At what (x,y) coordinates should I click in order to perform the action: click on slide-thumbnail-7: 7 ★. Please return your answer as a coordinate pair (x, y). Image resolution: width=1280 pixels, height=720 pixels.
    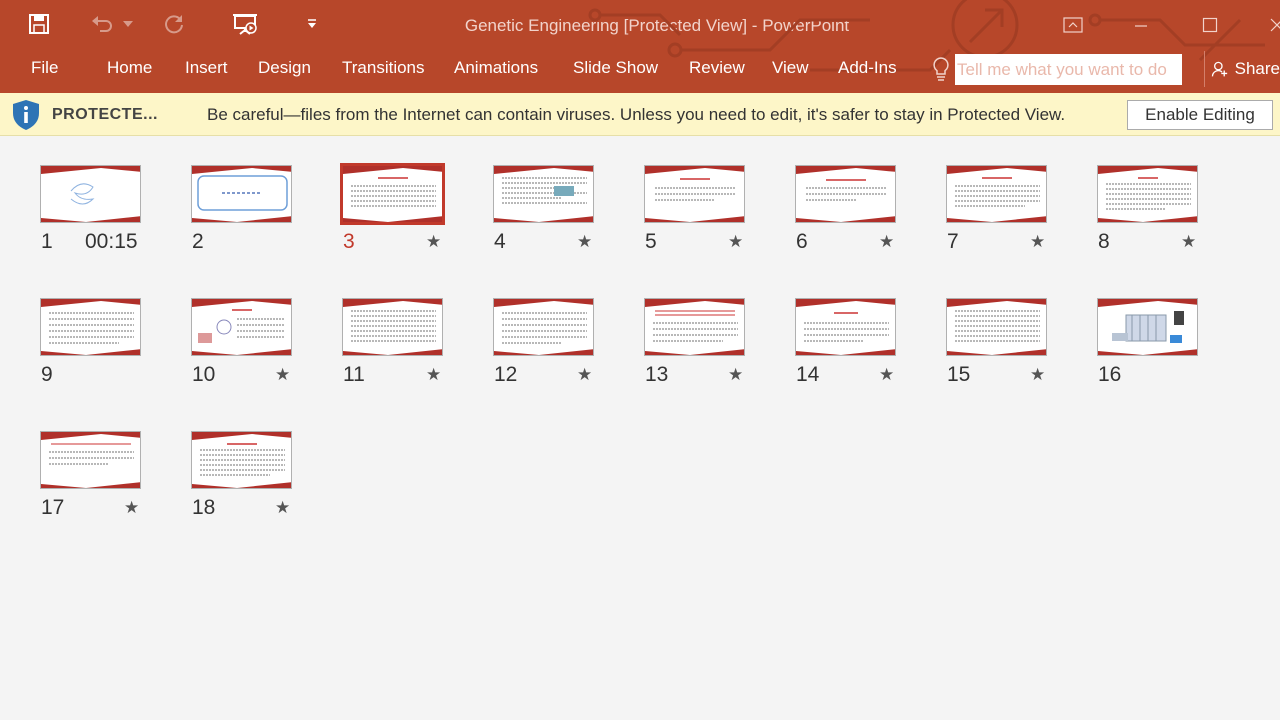
    Looking at the image, I should click on (996, 209).